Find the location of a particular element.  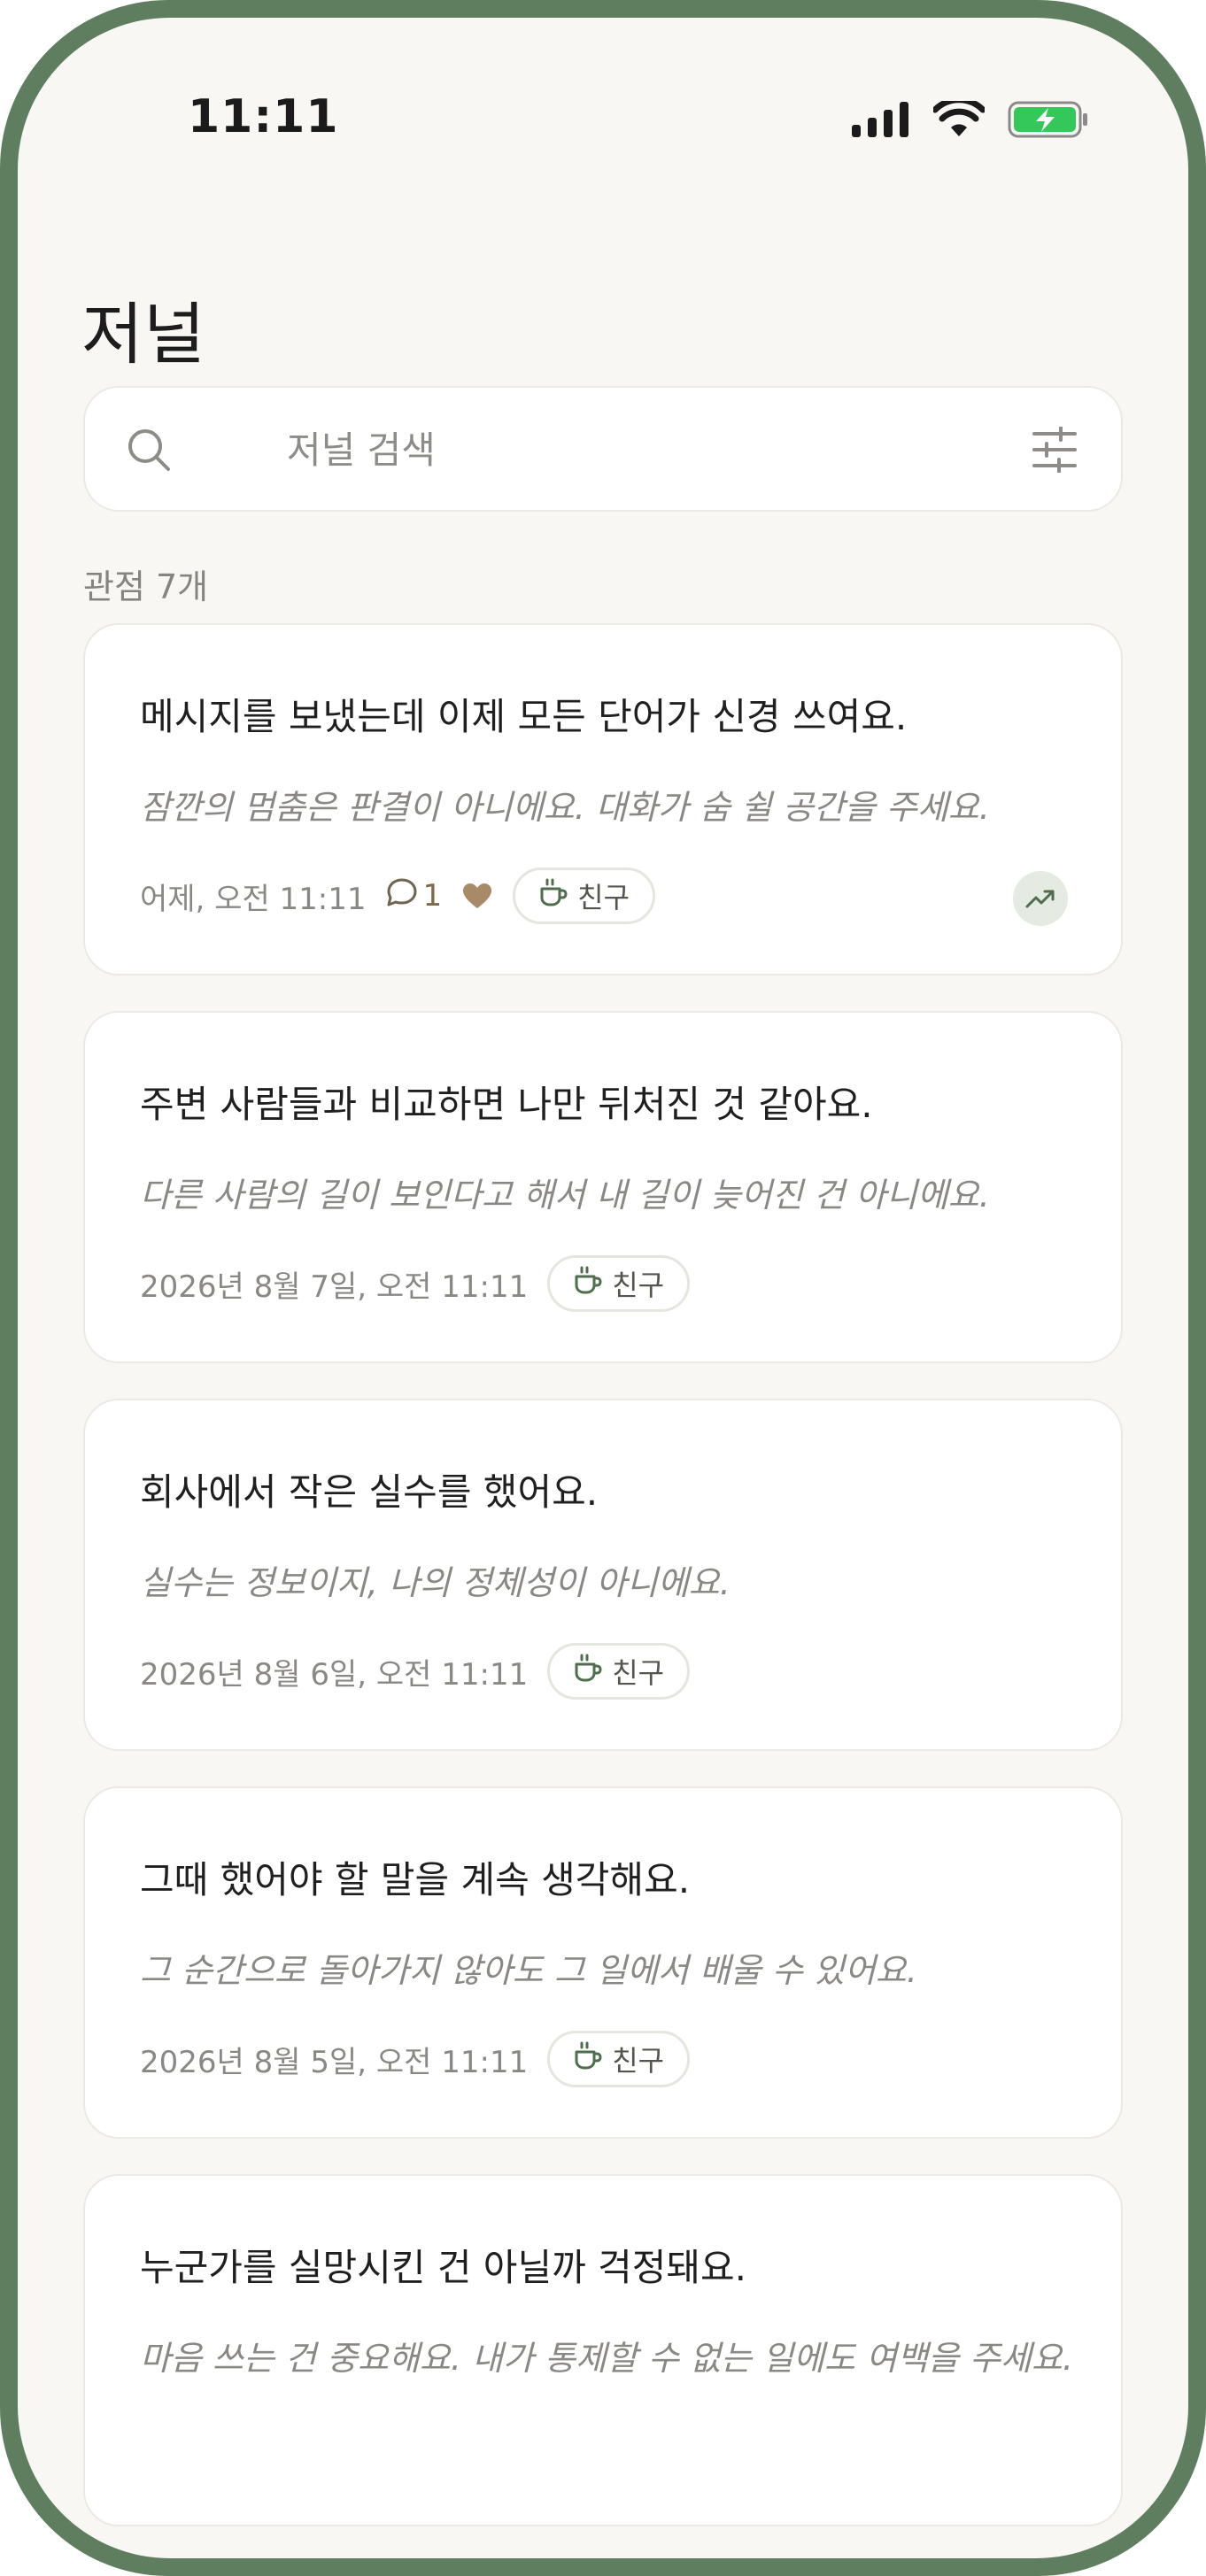

entry-date: 어제, 오전 11:11 is located at coordinates (253, 899).